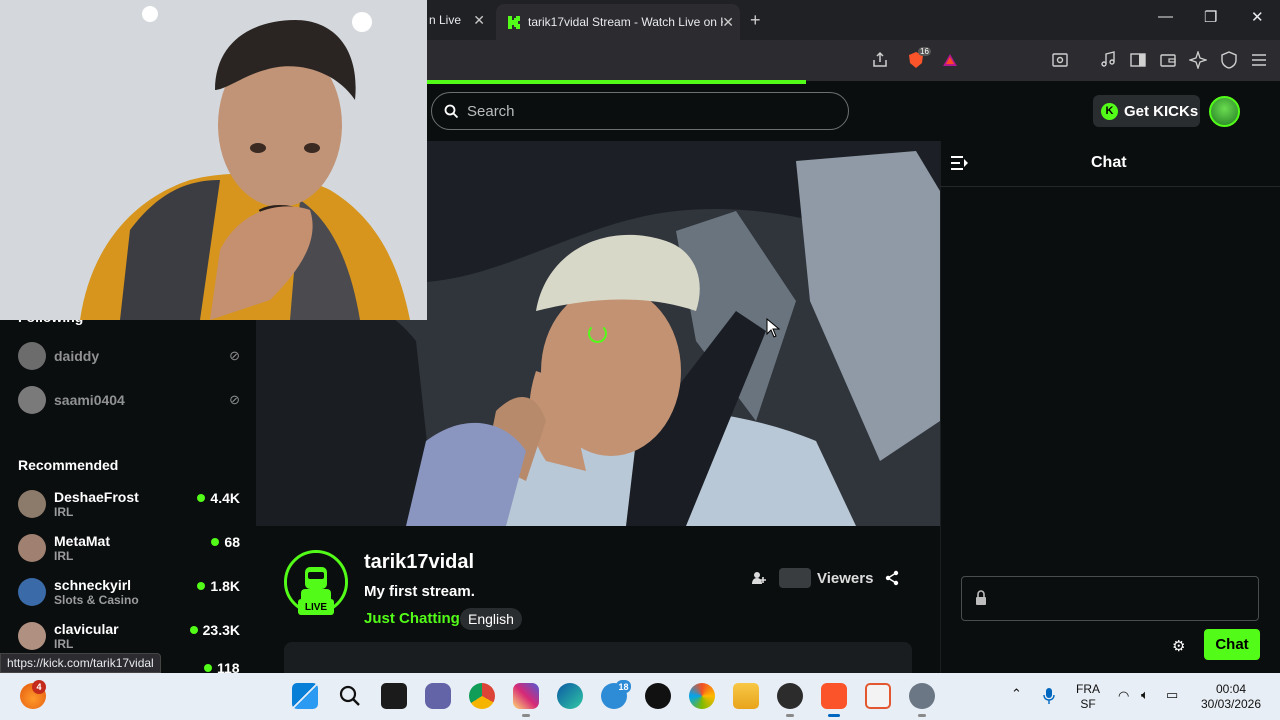 This screenshot has width=1280, height=720. I want to click on viewer-count: 118, so click(228, 667).